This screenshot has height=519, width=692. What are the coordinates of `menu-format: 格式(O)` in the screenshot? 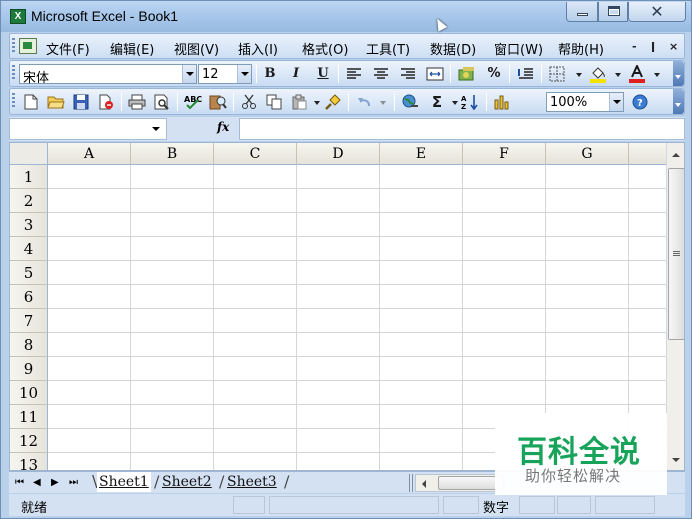 It's located at (325, 48).